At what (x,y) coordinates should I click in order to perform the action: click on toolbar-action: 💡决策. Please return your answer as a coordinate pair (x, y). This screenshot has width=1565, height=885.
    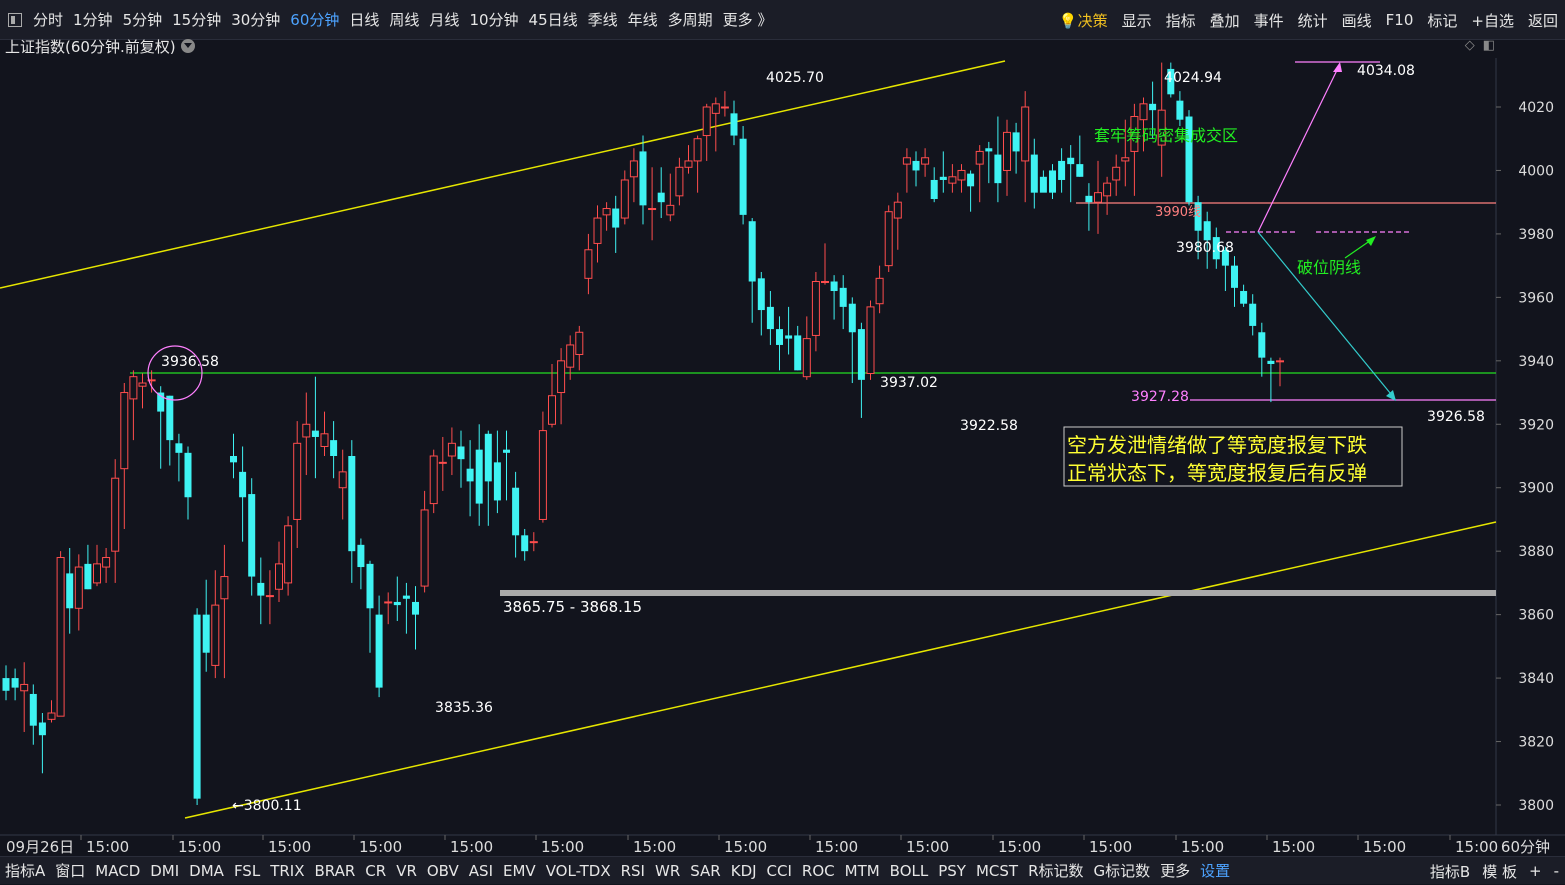
    Looking at the image, I should click on (1083, 20).